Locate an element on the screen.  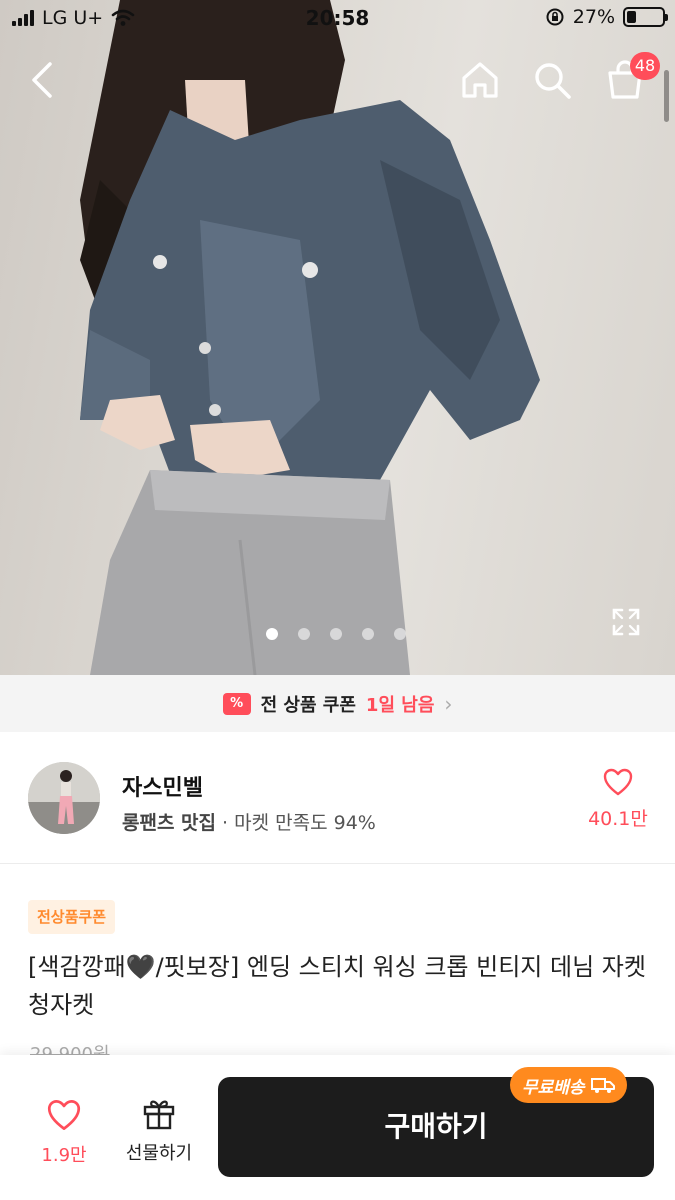
seller-description: 롱팬츠 맛집 · 마켓 만족도 94% is located at coordinates (249, 821).